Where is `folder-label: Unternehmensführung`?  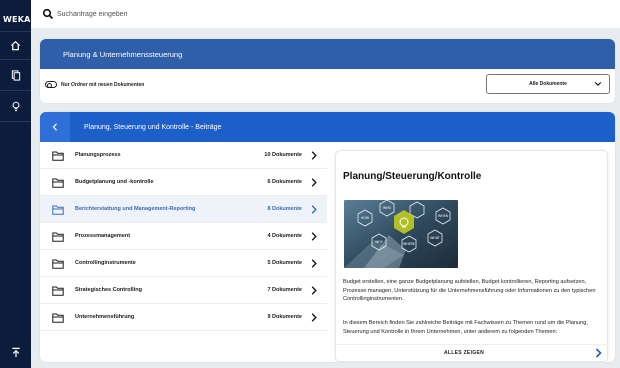 folder-label: Unternehmensführung is located at coordinates (105, 317).